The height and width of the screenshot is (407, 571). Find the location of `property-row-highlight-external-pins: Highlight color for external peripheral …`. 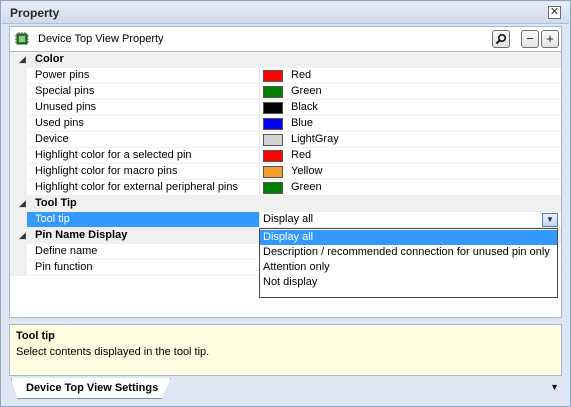

property-row-highlight-external-pins: Highlight color for external peripheral … is located at coordinates (285, 188).